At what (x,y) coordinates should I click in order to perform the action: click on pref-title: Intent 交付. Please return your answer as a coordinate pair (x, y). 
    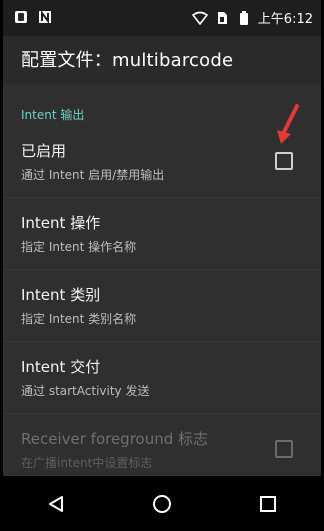
    Looking at the image, I should click on (61, 367).